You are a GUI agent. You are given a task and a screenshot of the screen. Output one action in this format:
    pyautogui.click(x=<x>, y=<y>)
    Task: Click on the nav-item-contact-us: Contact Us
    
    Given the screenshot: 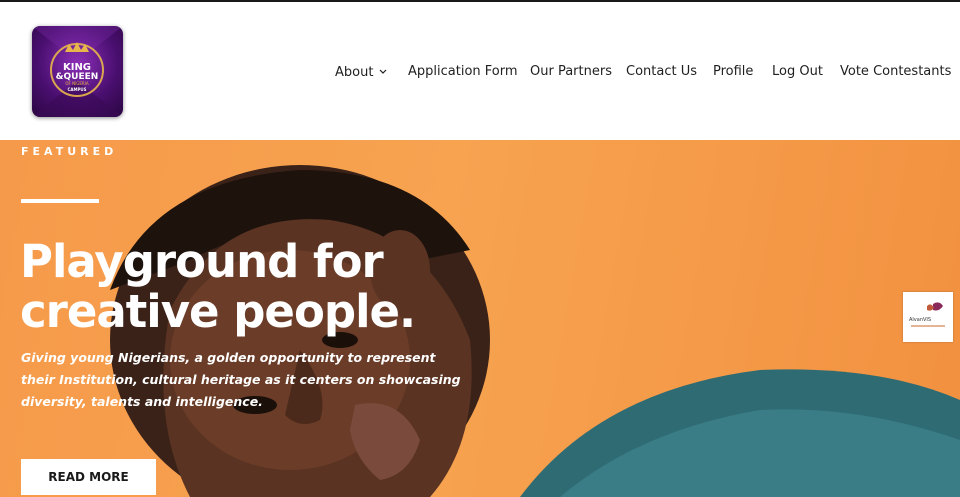 What is the action you would take?
    pyautogui.click(x=661, y=71)
    